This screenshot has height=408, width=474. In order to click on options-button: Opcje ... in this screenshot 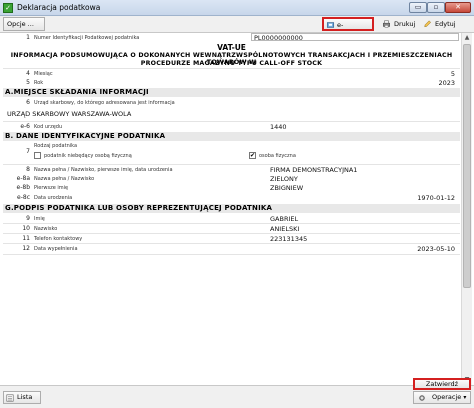, I will do `click(24, 24)`.